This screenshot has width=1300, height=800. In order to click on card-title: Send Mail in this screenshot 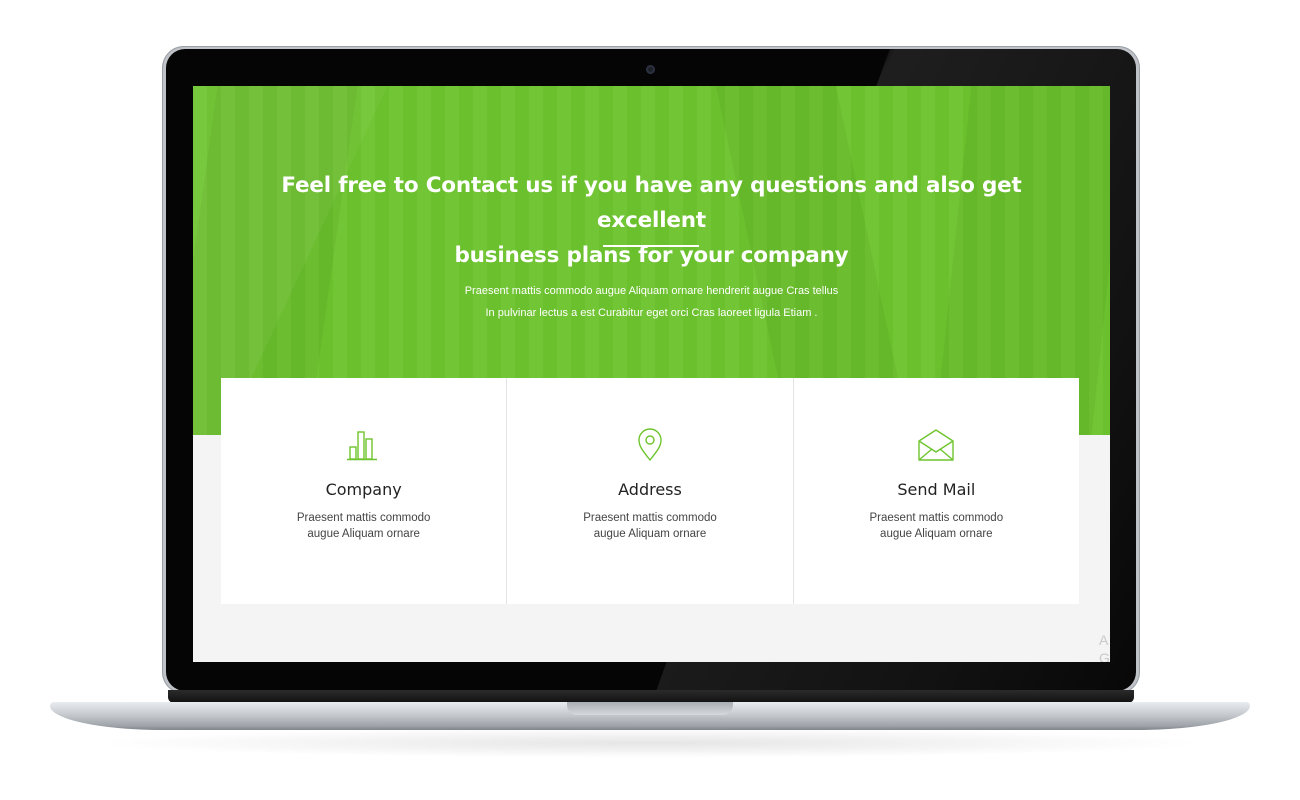, I will do `click(936, 489)`.